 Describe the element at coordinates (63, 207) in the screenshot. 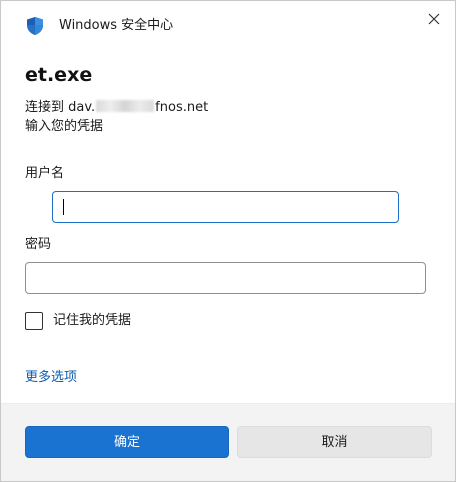

I see `text-caret` at that location.